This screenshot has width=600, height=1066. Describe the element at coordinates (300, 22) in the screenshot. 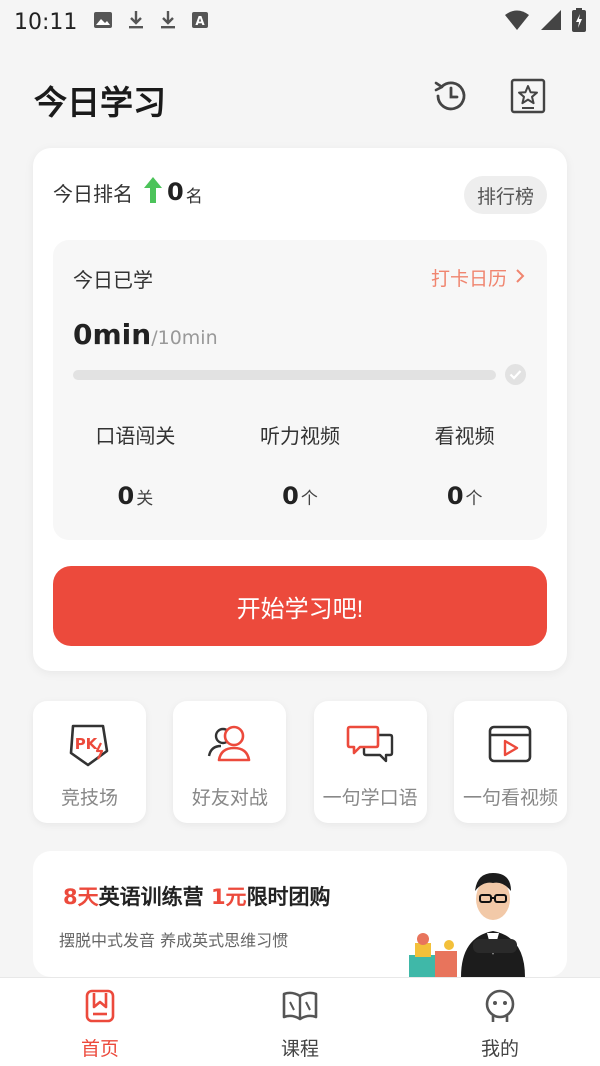

I see `status-bar: 10:11 A` at that location.